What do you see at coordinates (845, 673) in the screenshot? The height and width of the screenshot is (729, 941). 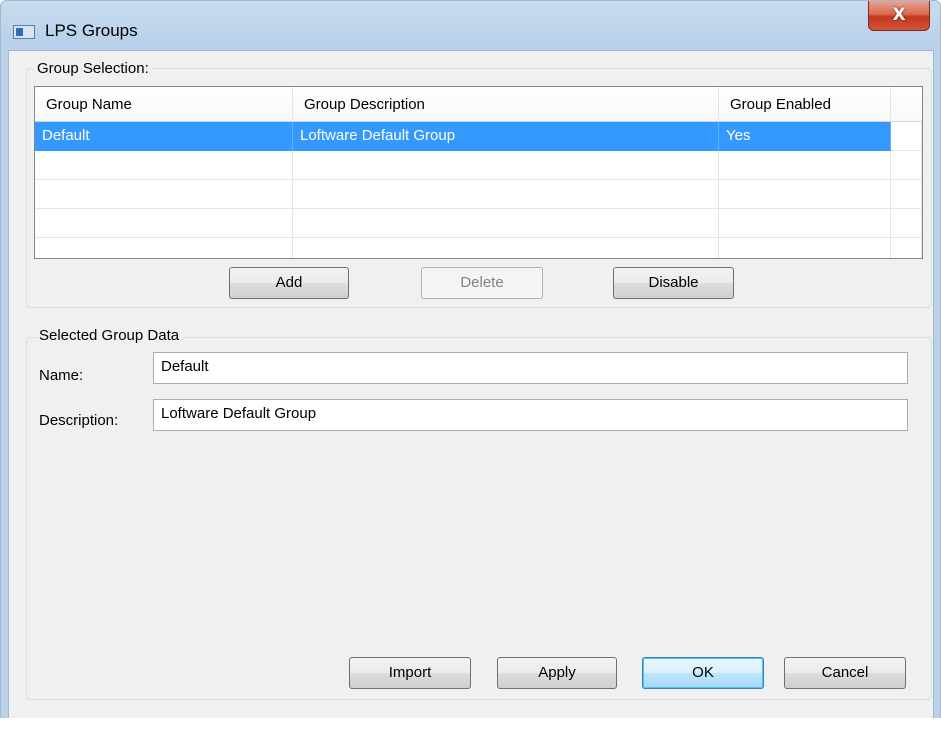 I see `cancel-button: Cancel` at bounding box center [845, 673].